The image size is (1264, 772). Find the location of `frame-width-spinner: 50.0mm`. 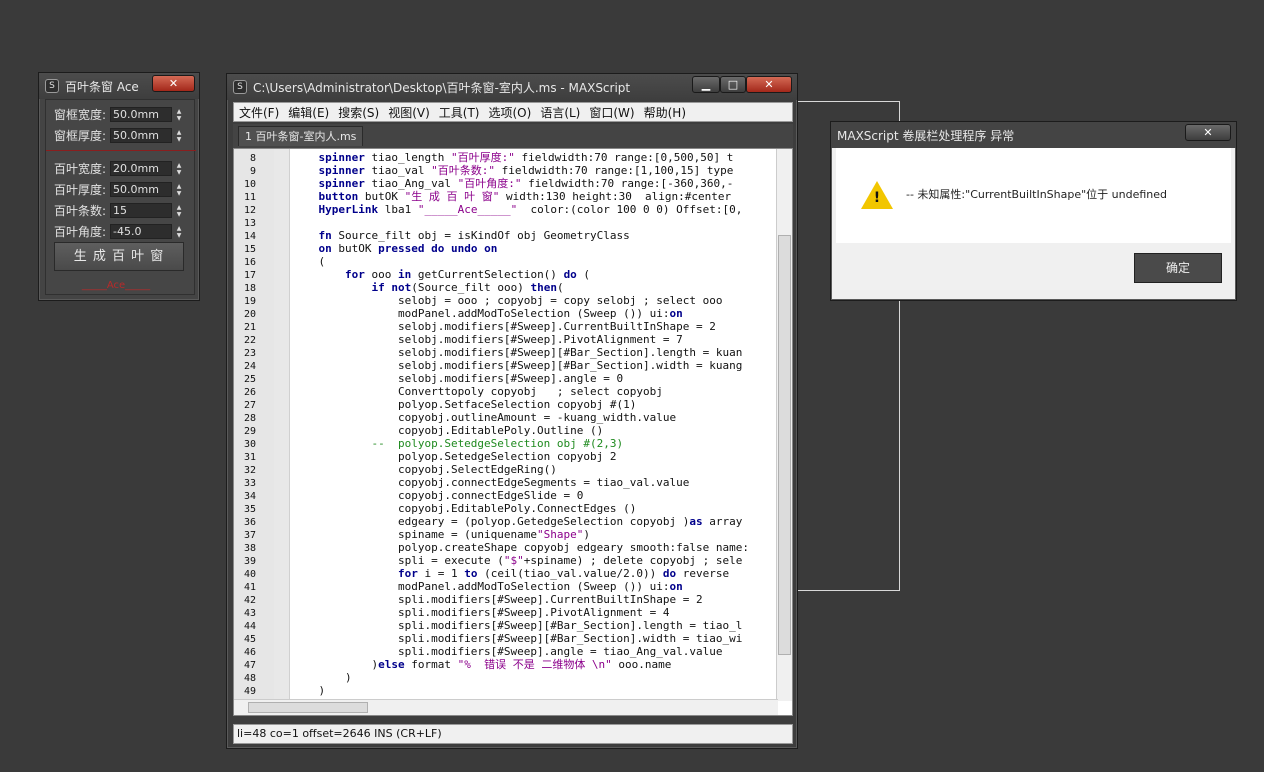

frame-width-spinner: 50.0mm is located at coordinates (141, 114).